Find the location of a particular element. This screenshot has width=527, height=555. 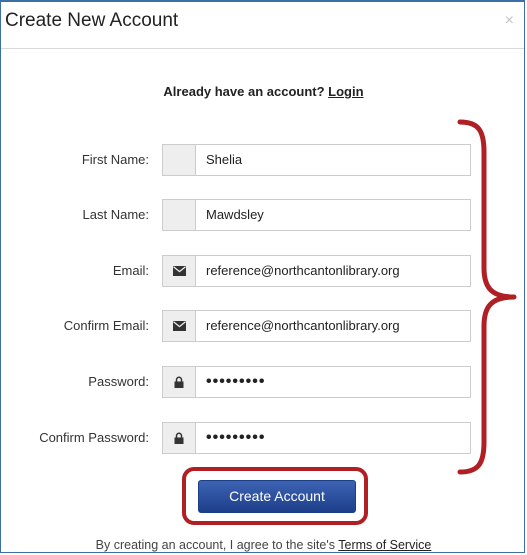

close-icon: × is located at coordinates (509, 21).